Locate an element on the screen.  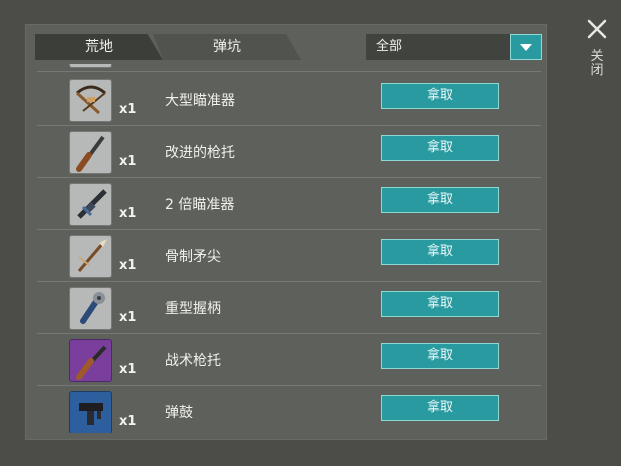
assault-rifle-icon is located at coordinates (92, 204).